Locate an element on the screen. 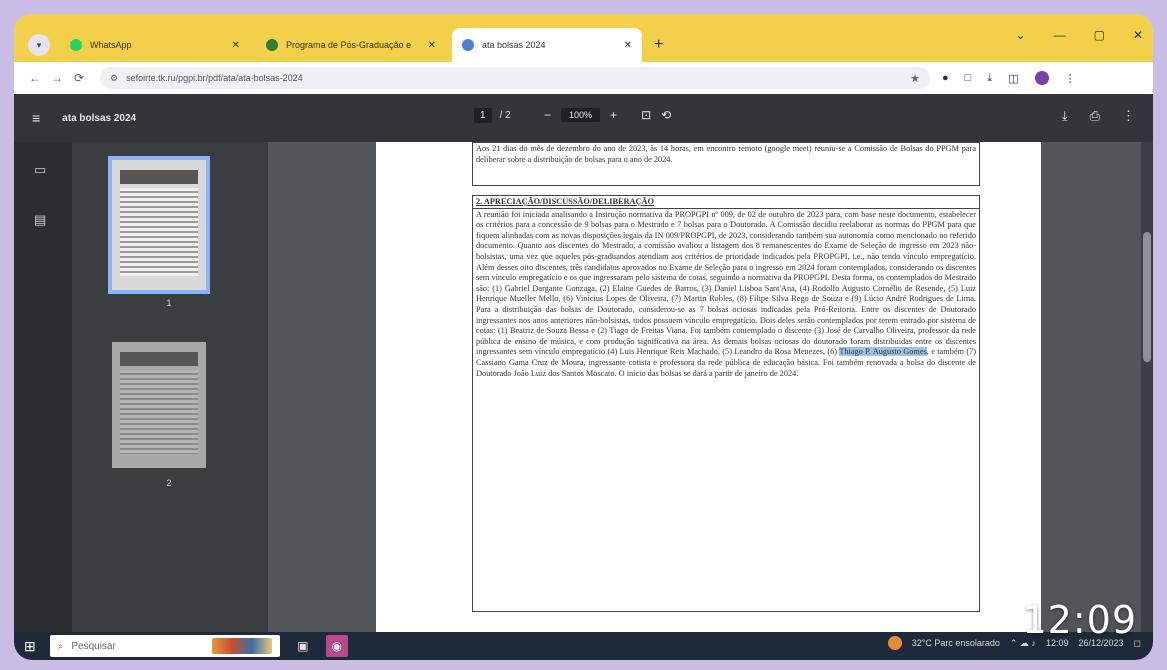  zoom-level-input: 100% is located at coordinates (581, 115).